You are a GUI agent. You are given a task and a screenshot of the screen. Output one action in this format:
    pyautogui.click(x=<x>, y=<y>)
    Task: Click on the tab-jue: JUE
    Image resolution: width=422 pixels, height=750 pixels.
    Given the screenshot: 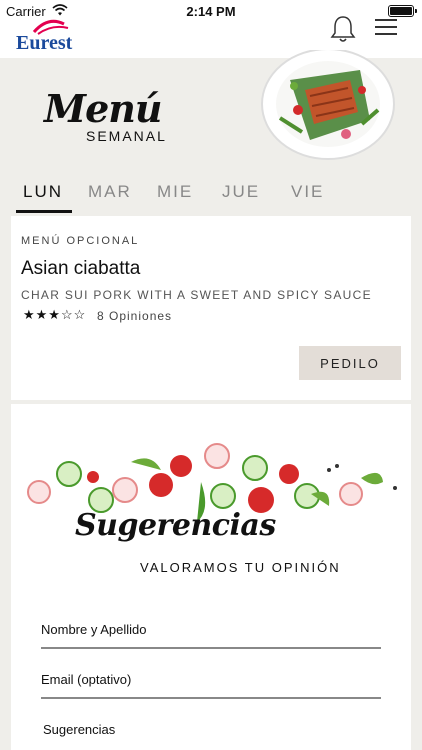 What is the action you would take?
    pyautogui.click(x=241, y=192)
    